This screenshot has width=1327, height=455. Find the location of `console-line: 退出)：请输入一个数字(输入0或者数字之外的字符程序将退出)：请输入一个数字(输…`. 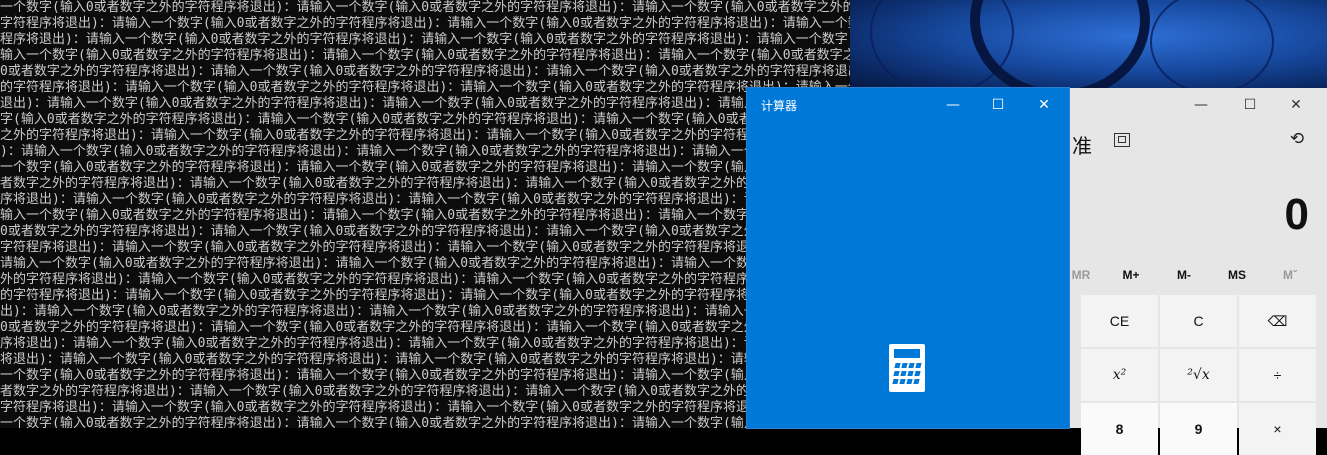

console-line: 退出)：请输入一个数字(输入0或者数字之外的字符程序将退出)：请输入一个数字(输… is located at coordinates (425, 103).